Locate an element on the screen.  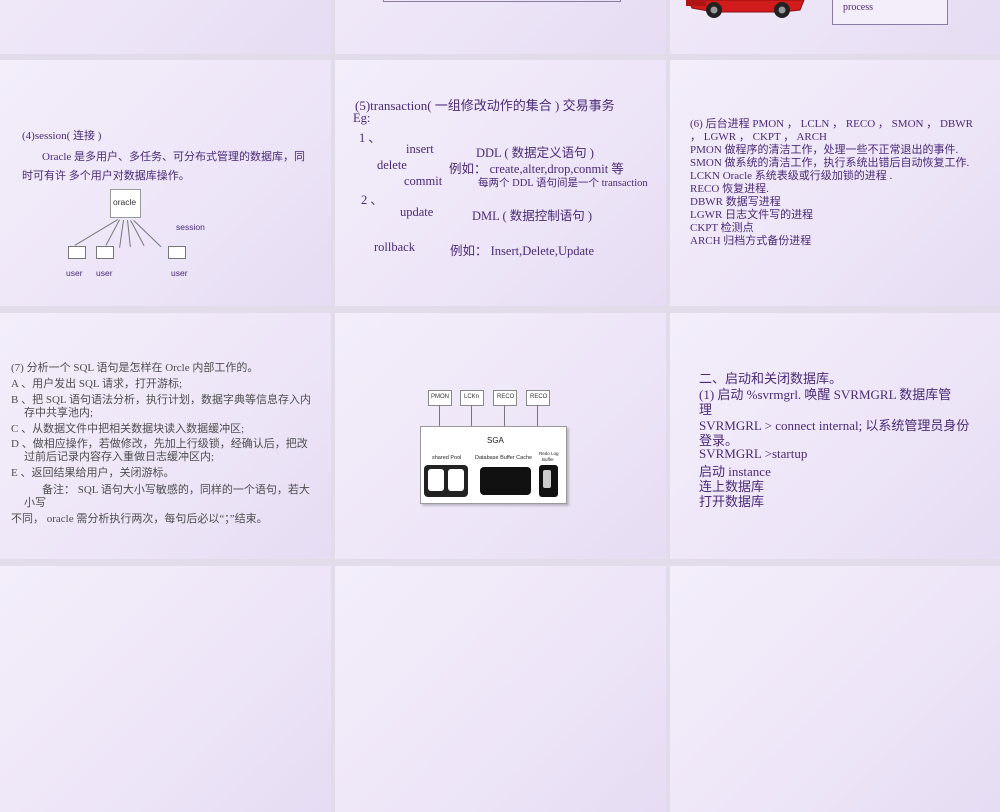
process-box-reco-1: RECO is located at coordinates (505, 398).